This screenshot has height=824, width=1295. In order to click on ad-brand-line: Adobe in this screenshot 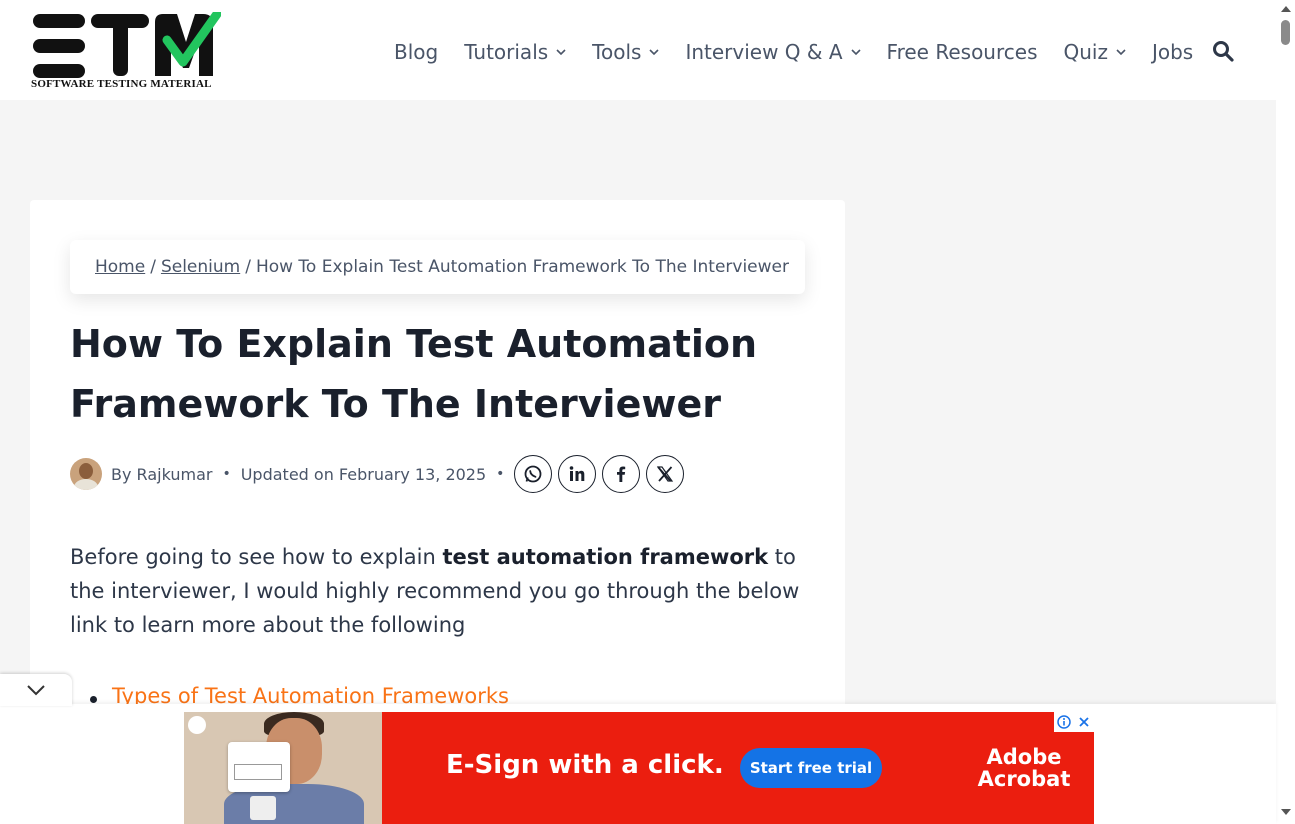, I will do `click(1024, 757)`.